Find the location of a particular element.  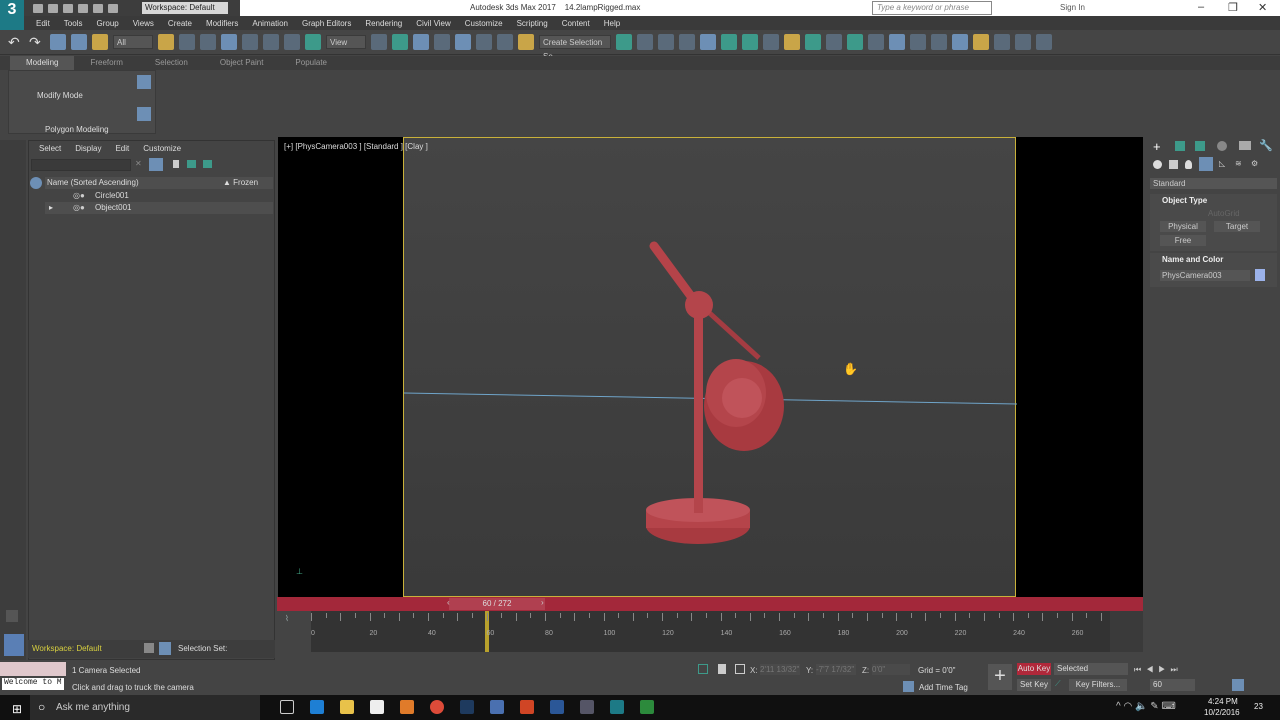

menu-content: Content is located at coordinates (576, 23).